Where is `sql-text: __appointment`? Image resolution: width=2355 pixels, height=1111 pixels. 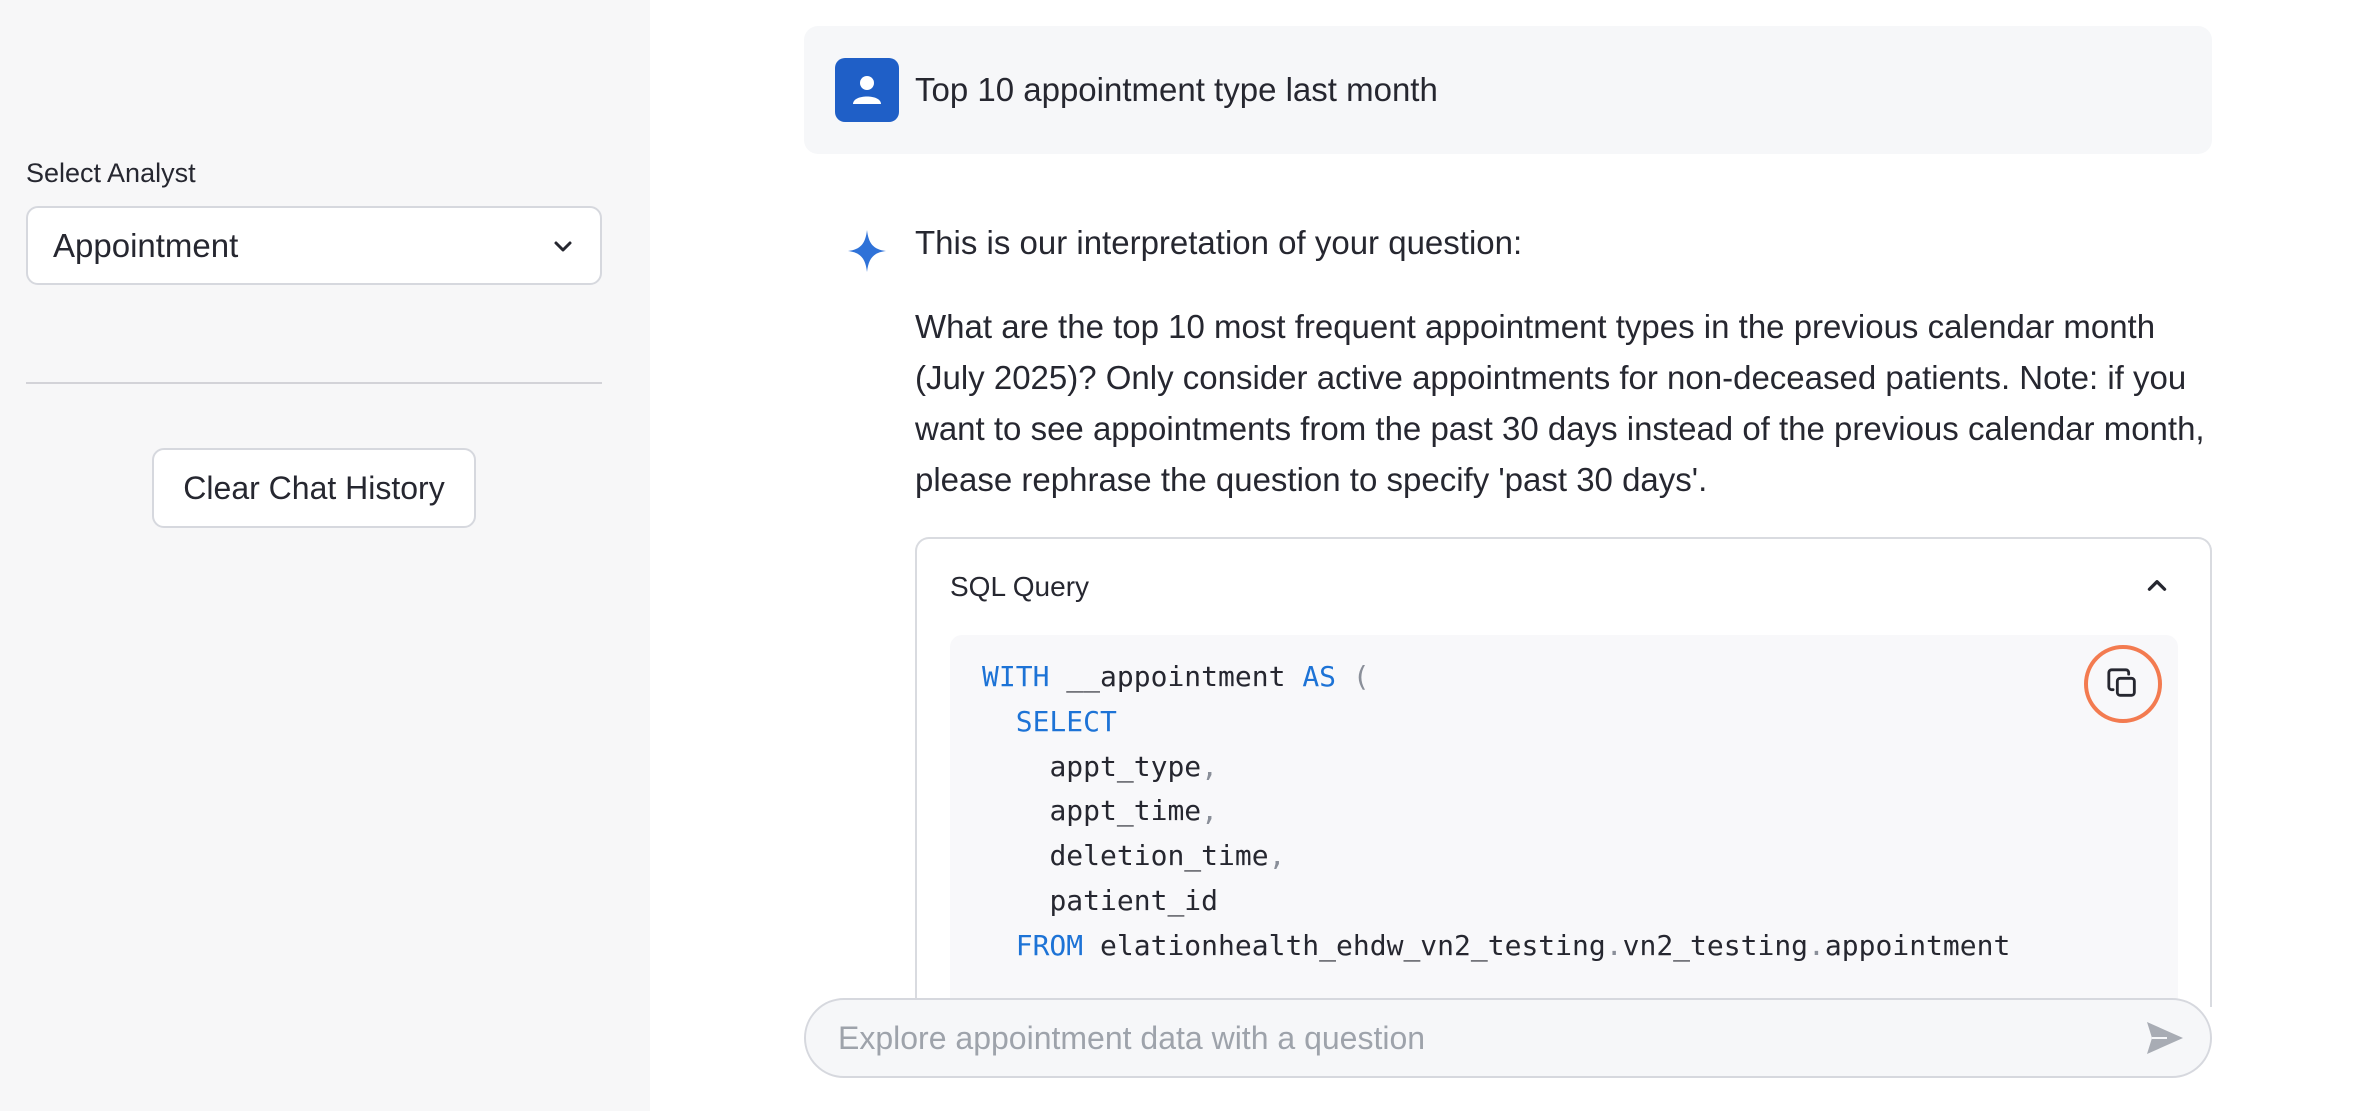 sql-text: __appointment is located at coordinates (1176, 676).